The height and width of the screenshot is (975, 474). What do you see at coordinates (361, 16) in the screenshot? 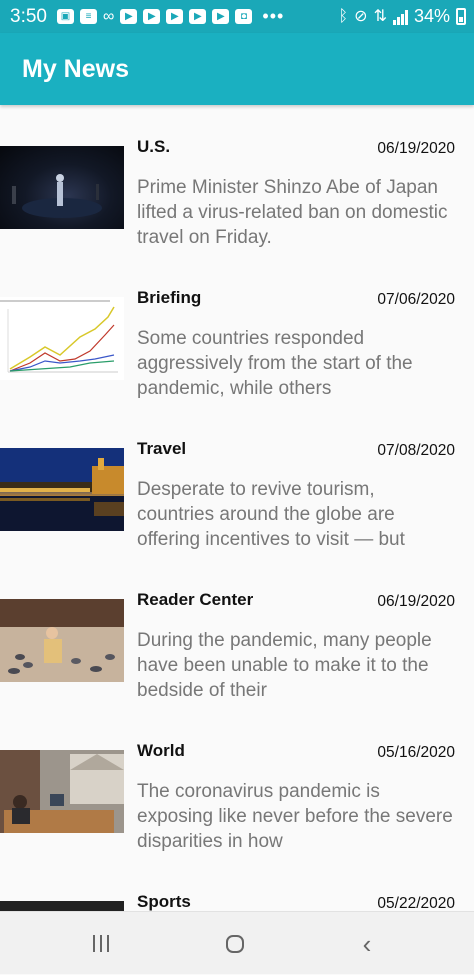
I see `mute-icon: ⊘` at bounding box center [361, 16].